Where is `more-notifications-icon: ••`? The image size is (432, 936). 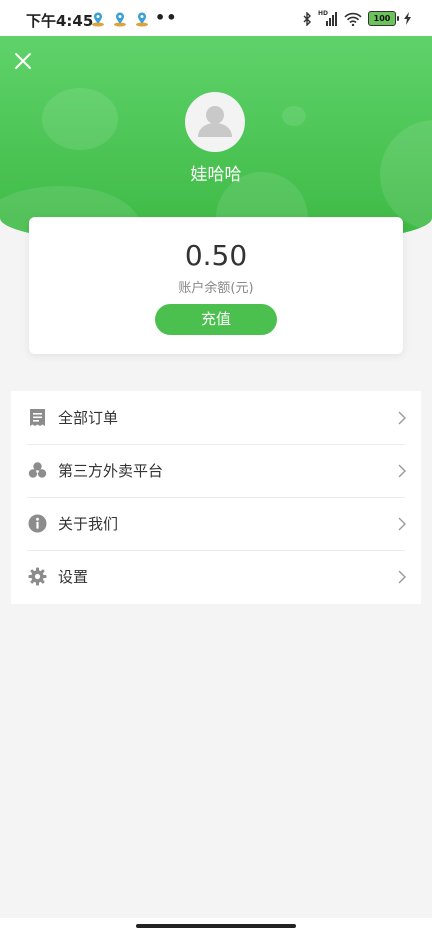
more-notifications-icon: •• is located at coordinates (166, 17).